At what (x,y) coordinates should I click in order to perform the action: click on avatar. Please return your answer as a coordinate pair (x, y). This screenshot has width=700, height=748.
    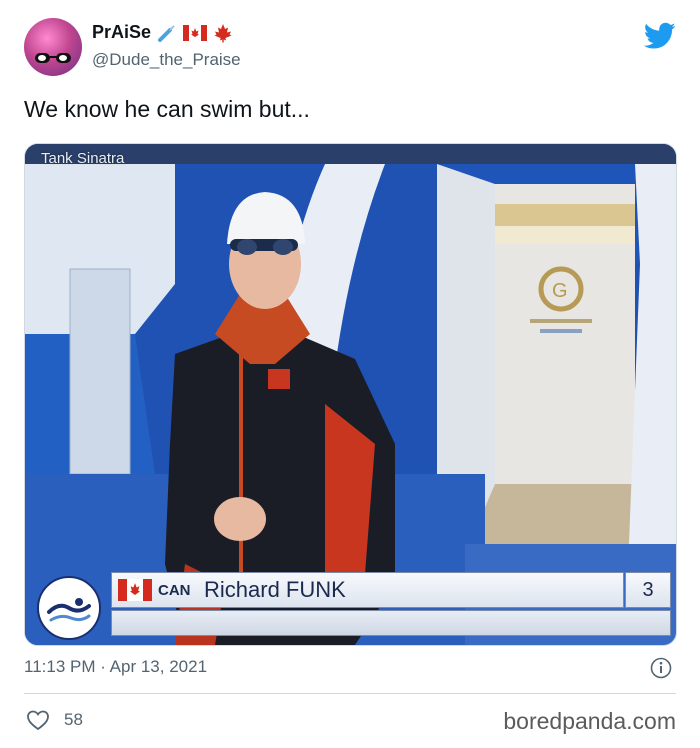
    Looking at the image, I should click on (53, 47).